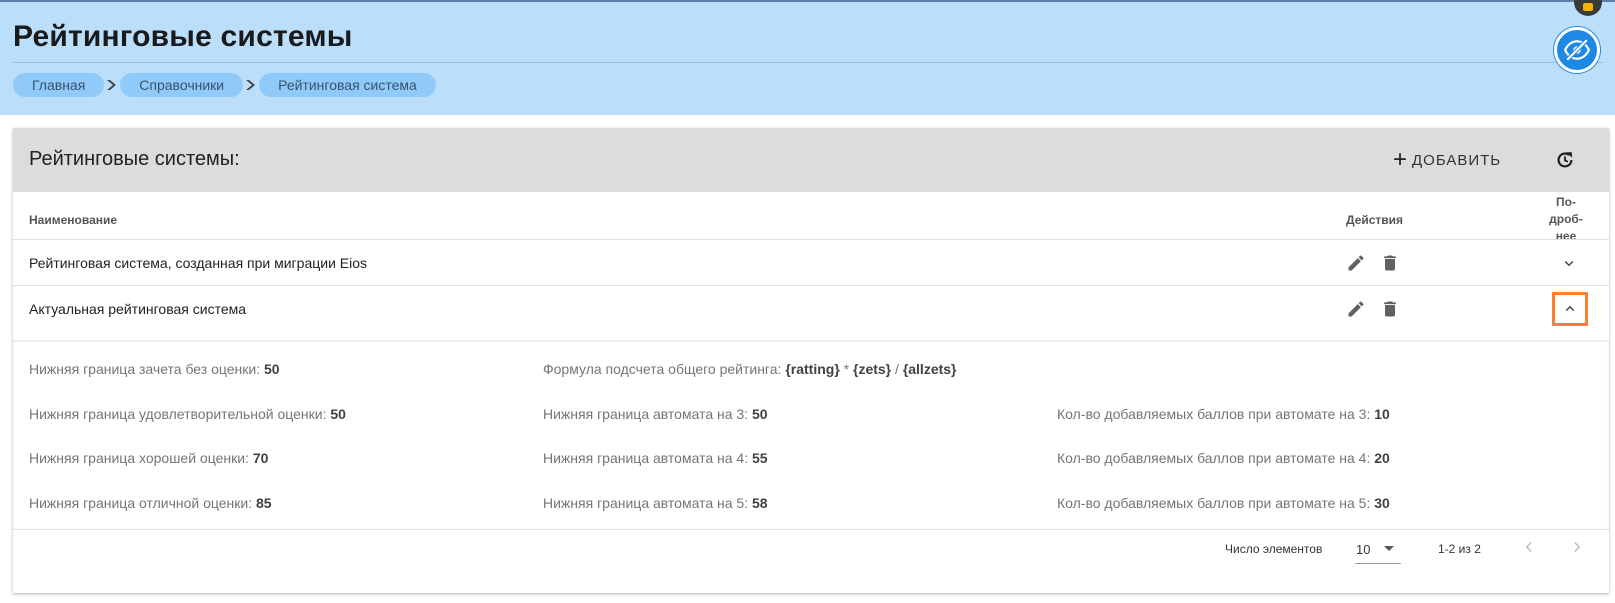 This screenshot has width=1615, height=603. I want to click on eye-off-icon, so click(1577, 50).